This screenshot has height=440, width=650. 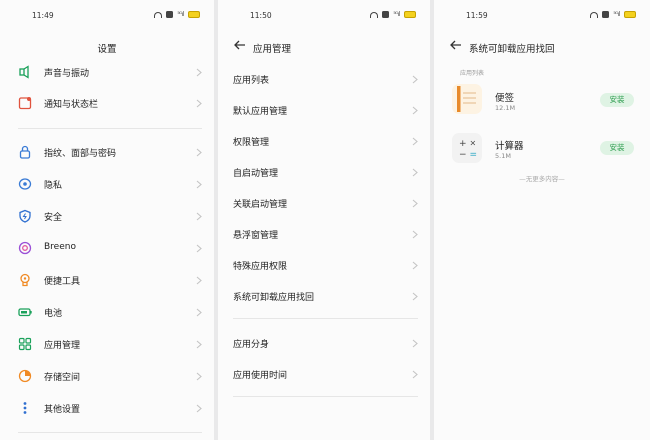 I want to click on settings-item-storage: 存储空间, so click(x=107, y=377).